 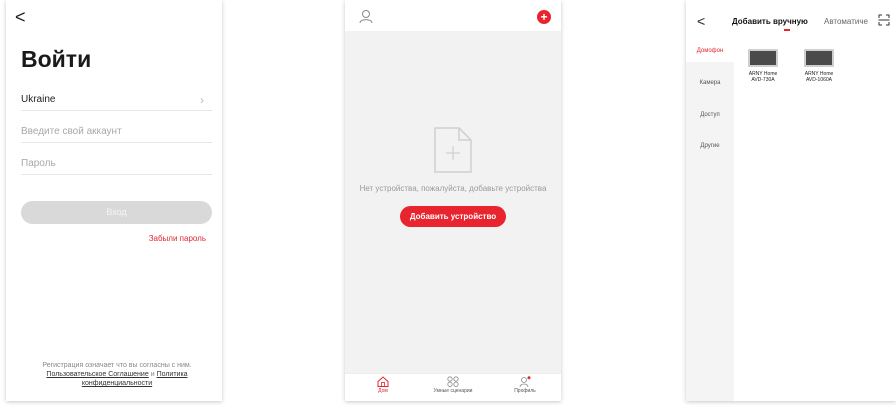 I want to click on home-icon, so click(x=383, y=381).